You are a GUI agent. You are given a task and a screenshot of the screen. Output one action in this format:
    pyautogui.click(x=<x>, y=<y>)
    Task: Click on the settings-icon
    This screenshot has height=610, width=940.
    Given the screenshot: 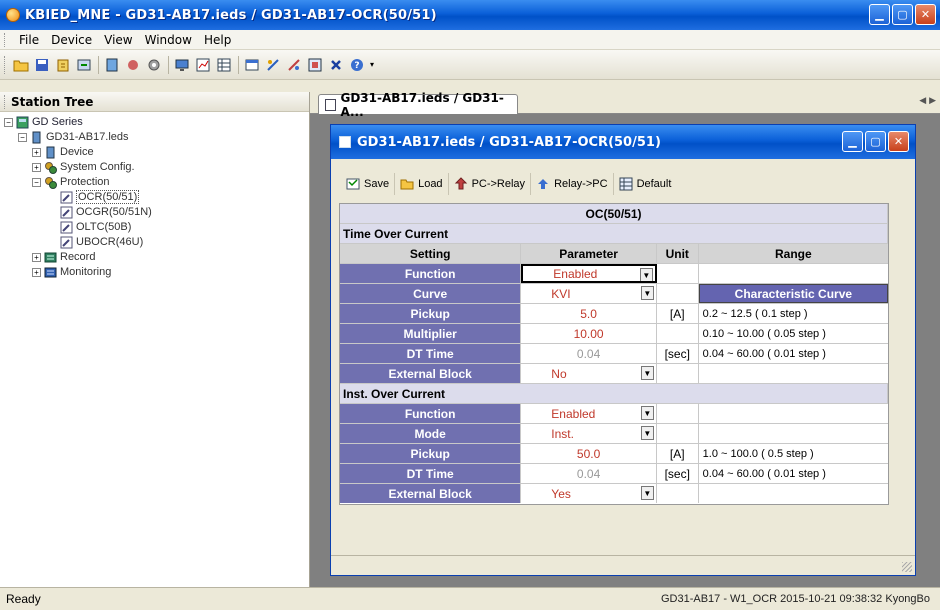 What is the action you would take?
    pyautogui.click(x=153, y=64)
    